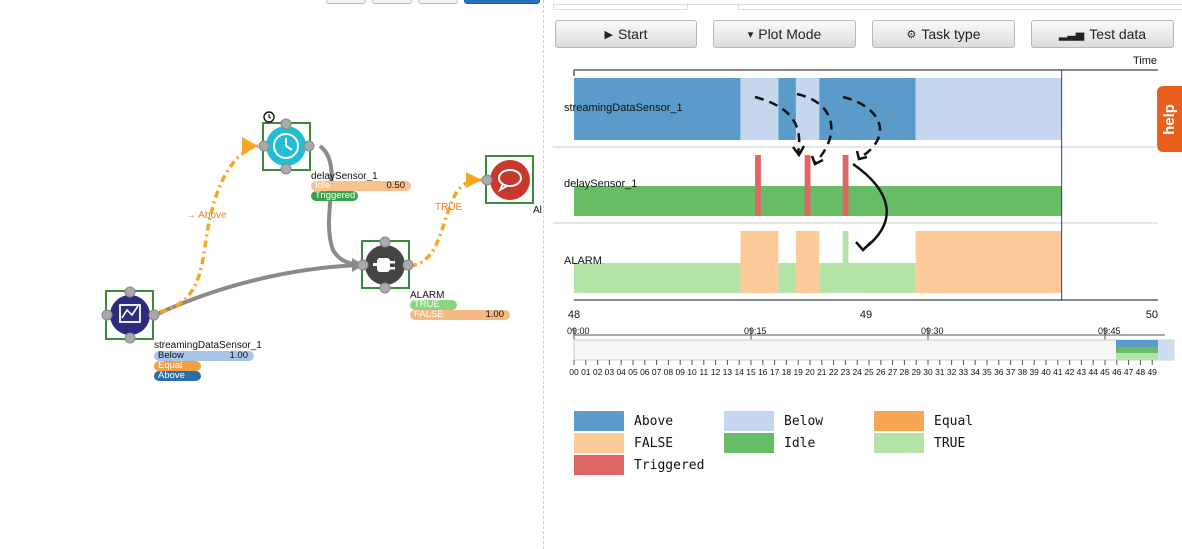 This screenshot has height=549, width=1182. Describe the element at coordinates (446, 223) in the screenshot. I see `edge-alarm-to-output` at that location.